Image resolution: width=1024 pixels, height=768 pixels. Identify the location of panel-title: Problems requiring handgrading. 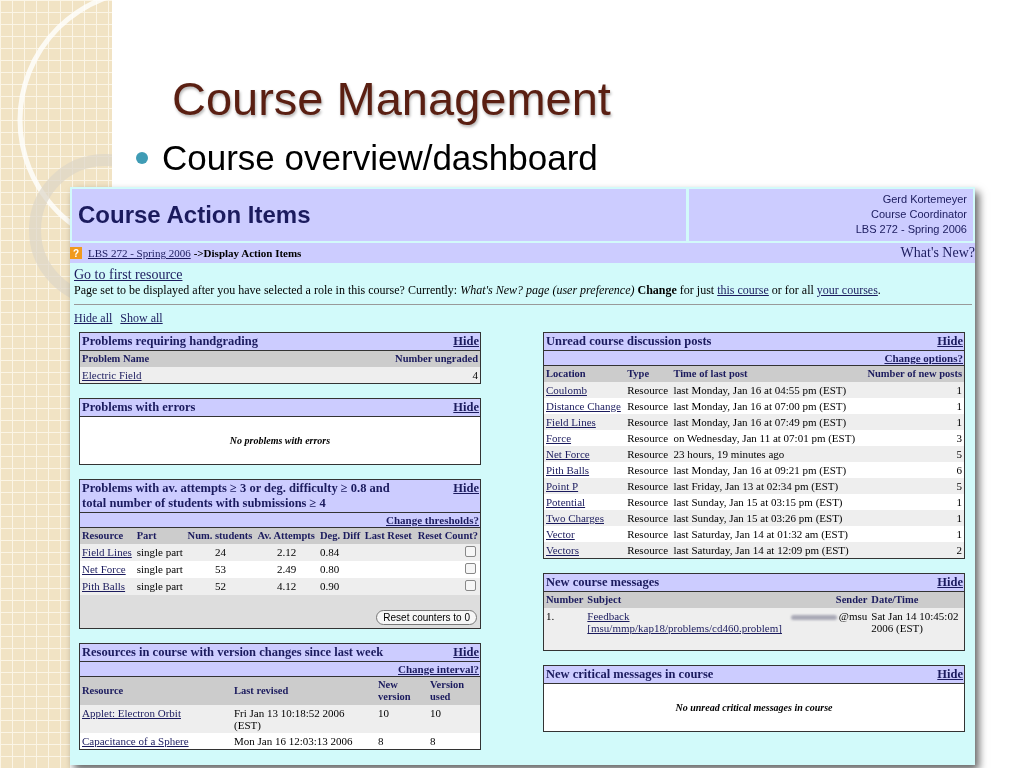
(170, 341).